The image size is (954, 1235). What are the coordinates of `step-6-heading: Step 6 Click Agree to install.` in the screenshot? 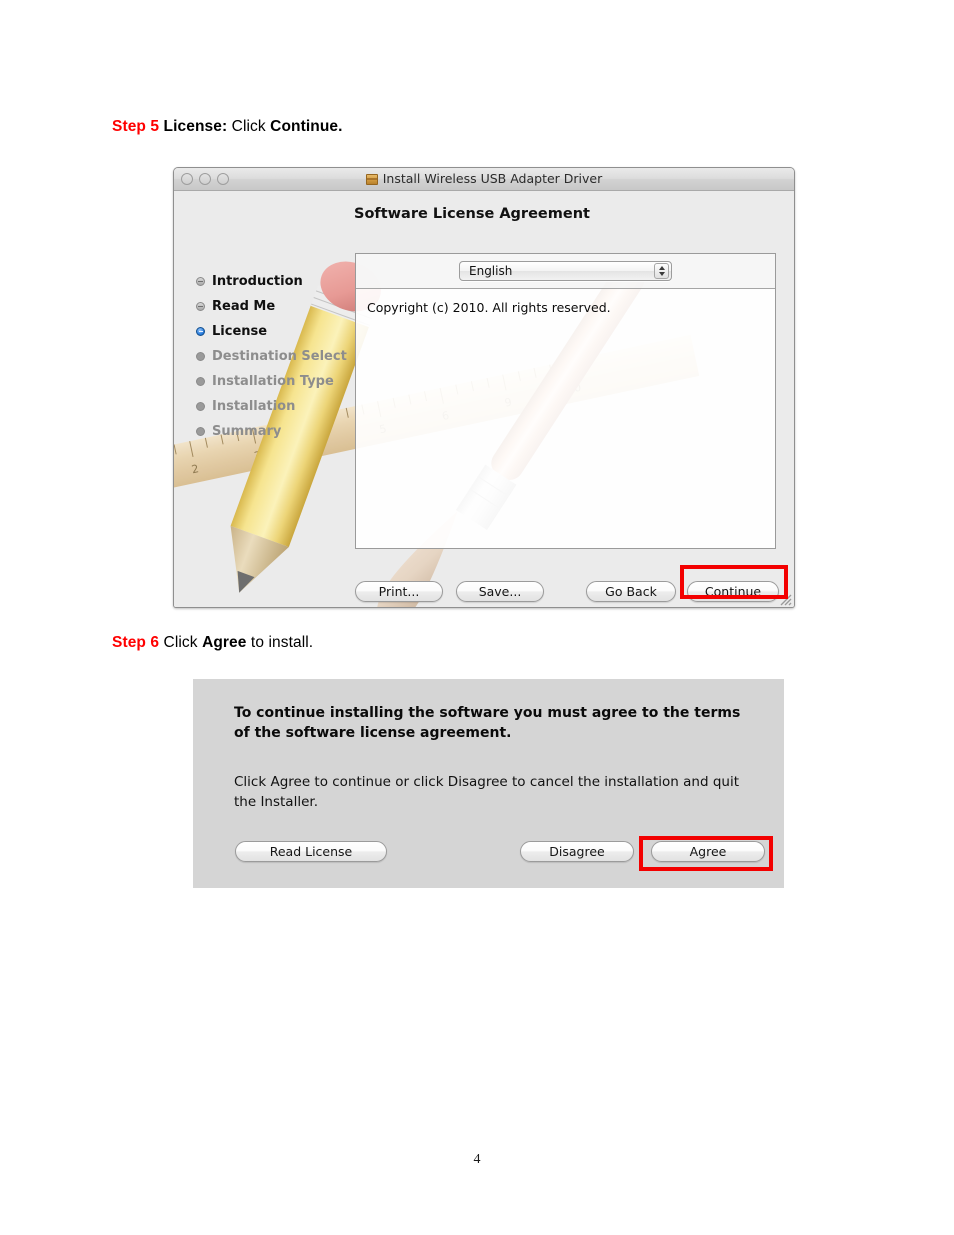 It's located at (212, 643).